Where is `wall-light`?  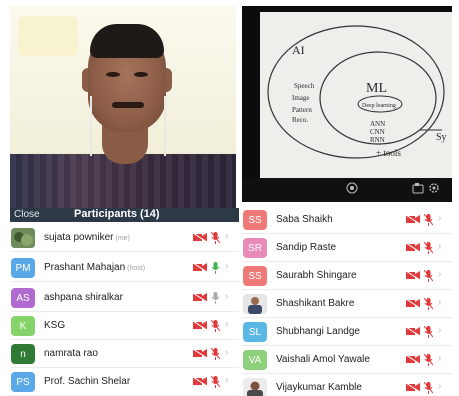
wall-light is located at coordinates (48, 36).